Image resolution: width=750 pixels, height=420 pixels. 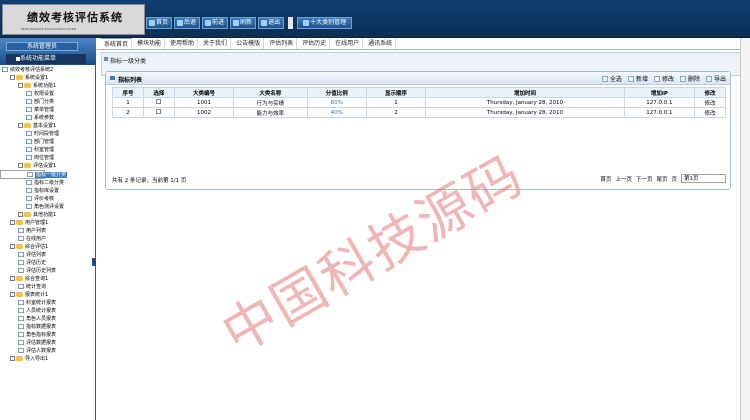 I want to click on logout-button: 退出, so click(x=271, y=23).